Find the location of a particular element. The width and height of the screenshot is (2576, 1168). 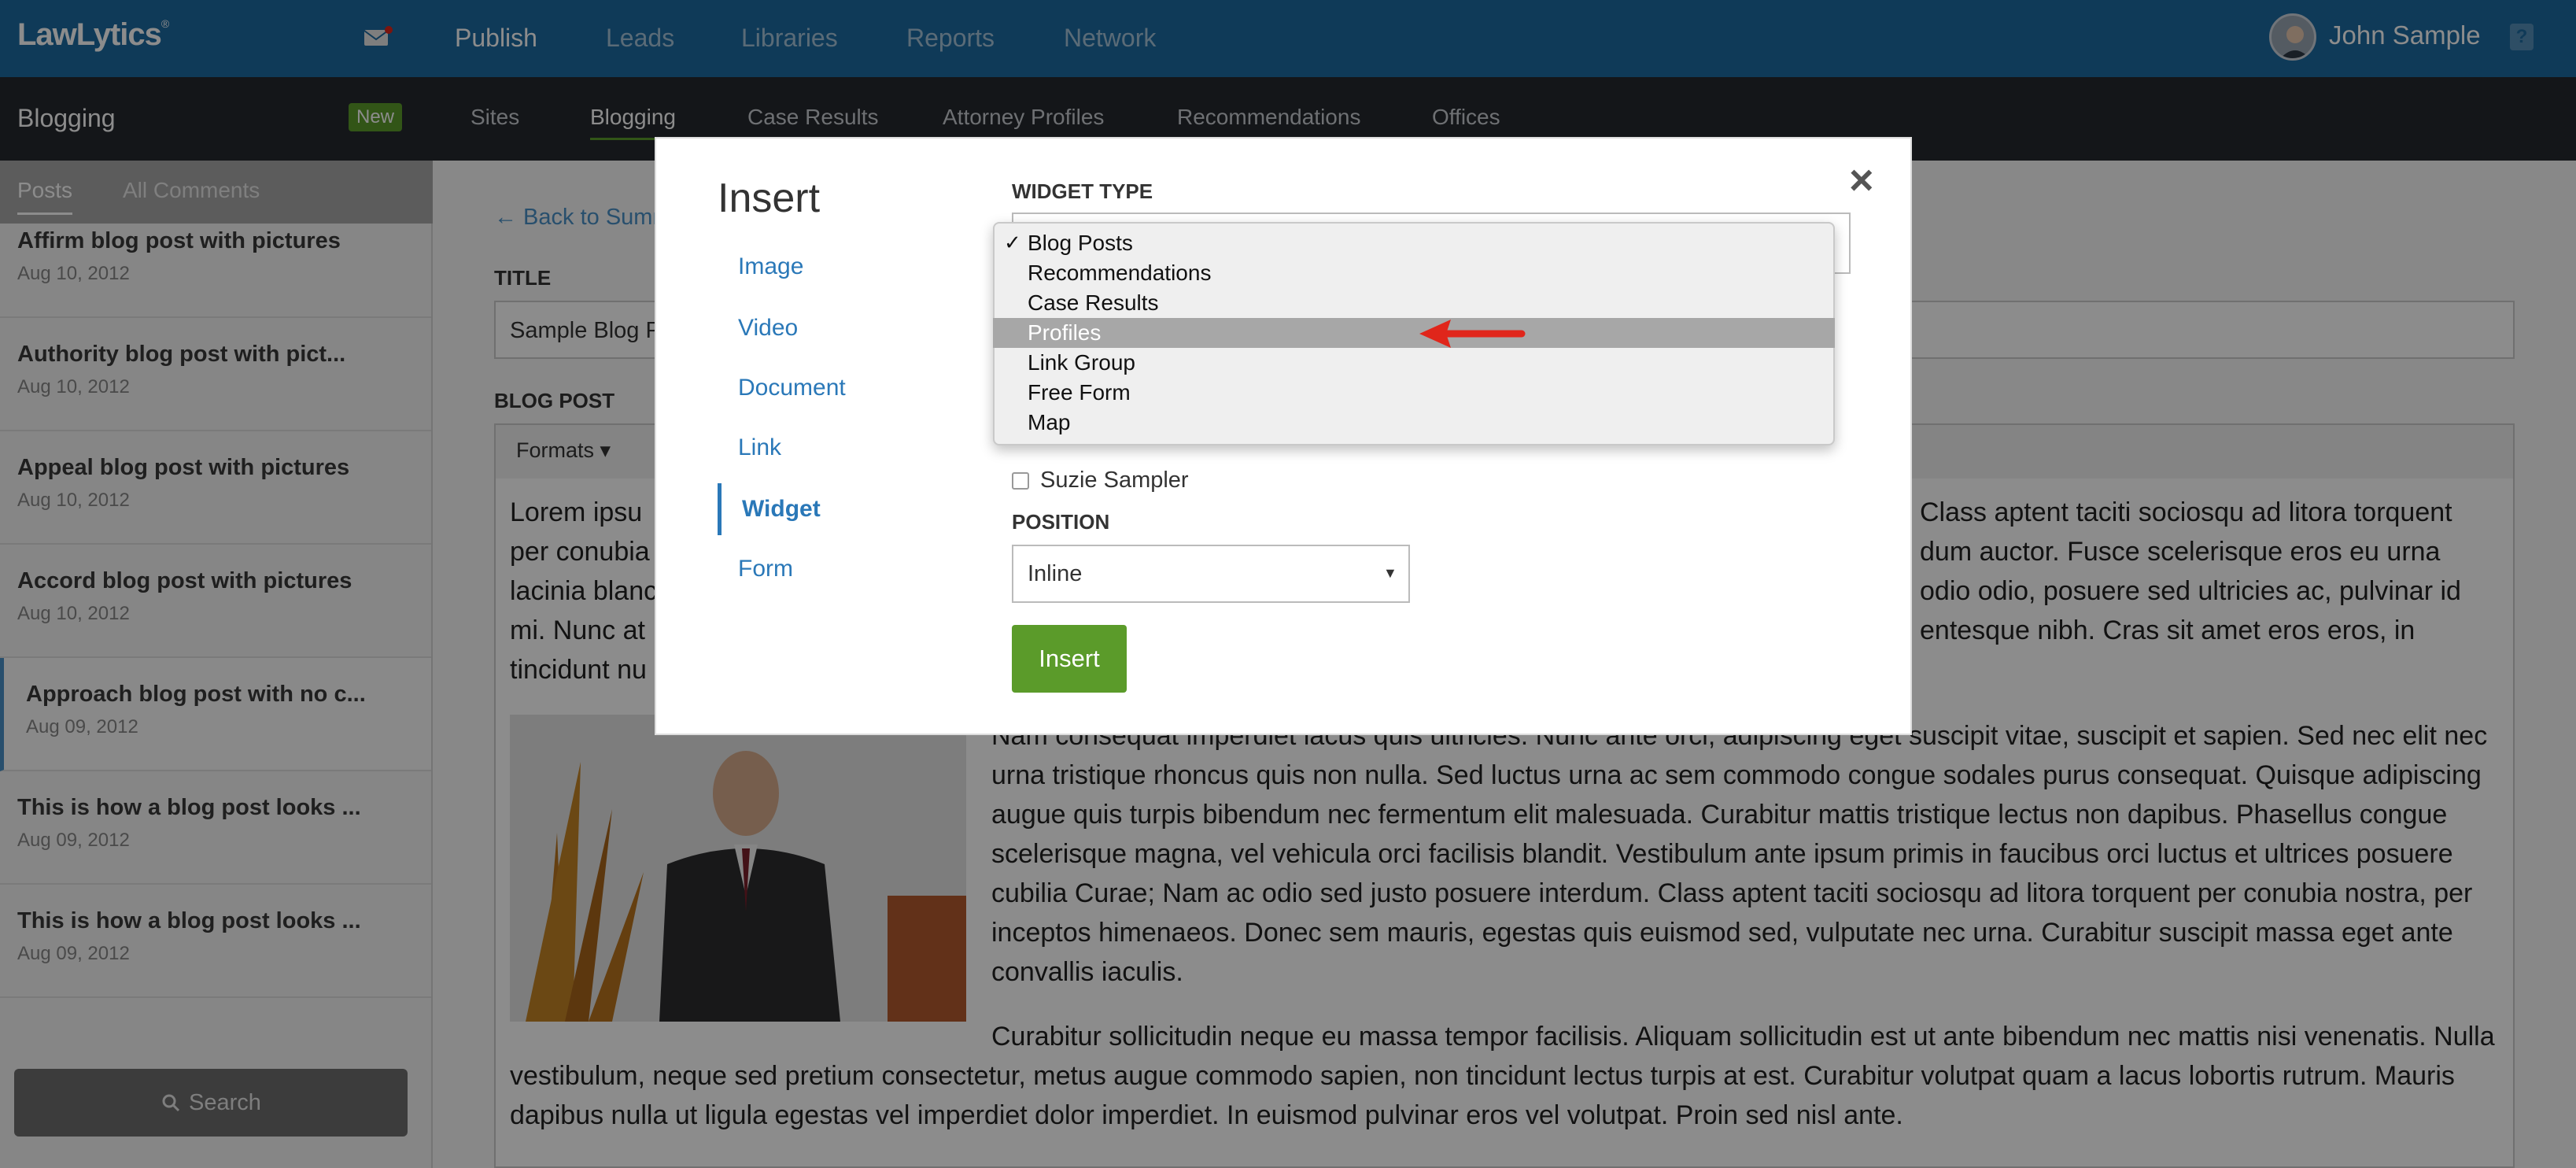

dropdown-option-blog-posts: ✓ Blog Posts is located at coordinates (1414, 243).